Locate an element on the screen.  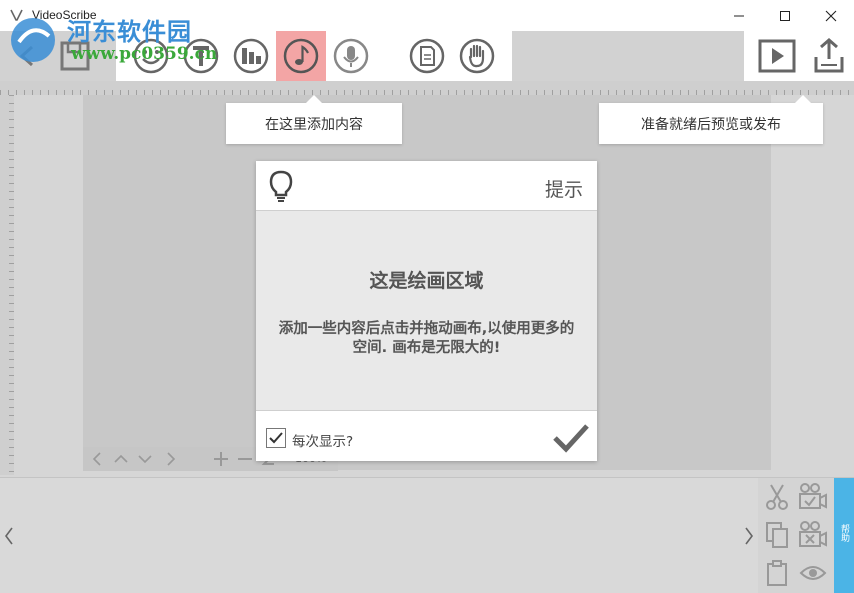
dialog-footer: 每次显示? is located at coordinates (426, 435).